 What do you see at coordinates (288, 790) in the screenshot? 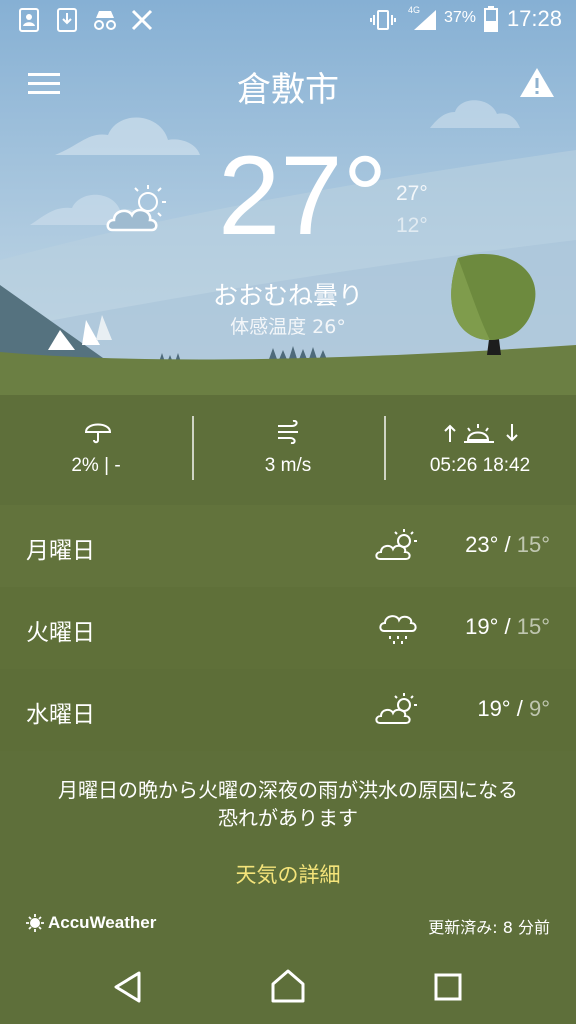
I see `alert-line: 月曜日の晩から火曜の深夜の雨が洪水の原因になる` at bounding box center [288, 790].